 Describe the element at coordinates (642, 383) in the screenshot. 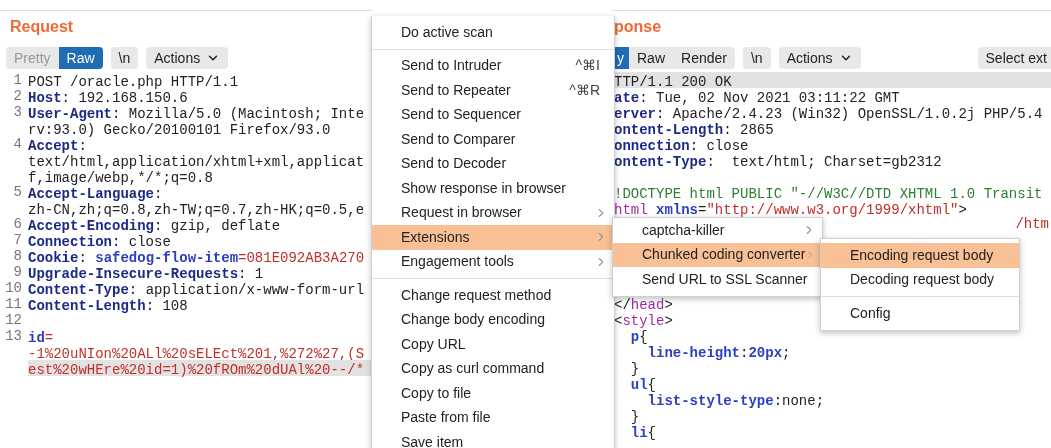

I see `code-line: ul{` at that location.